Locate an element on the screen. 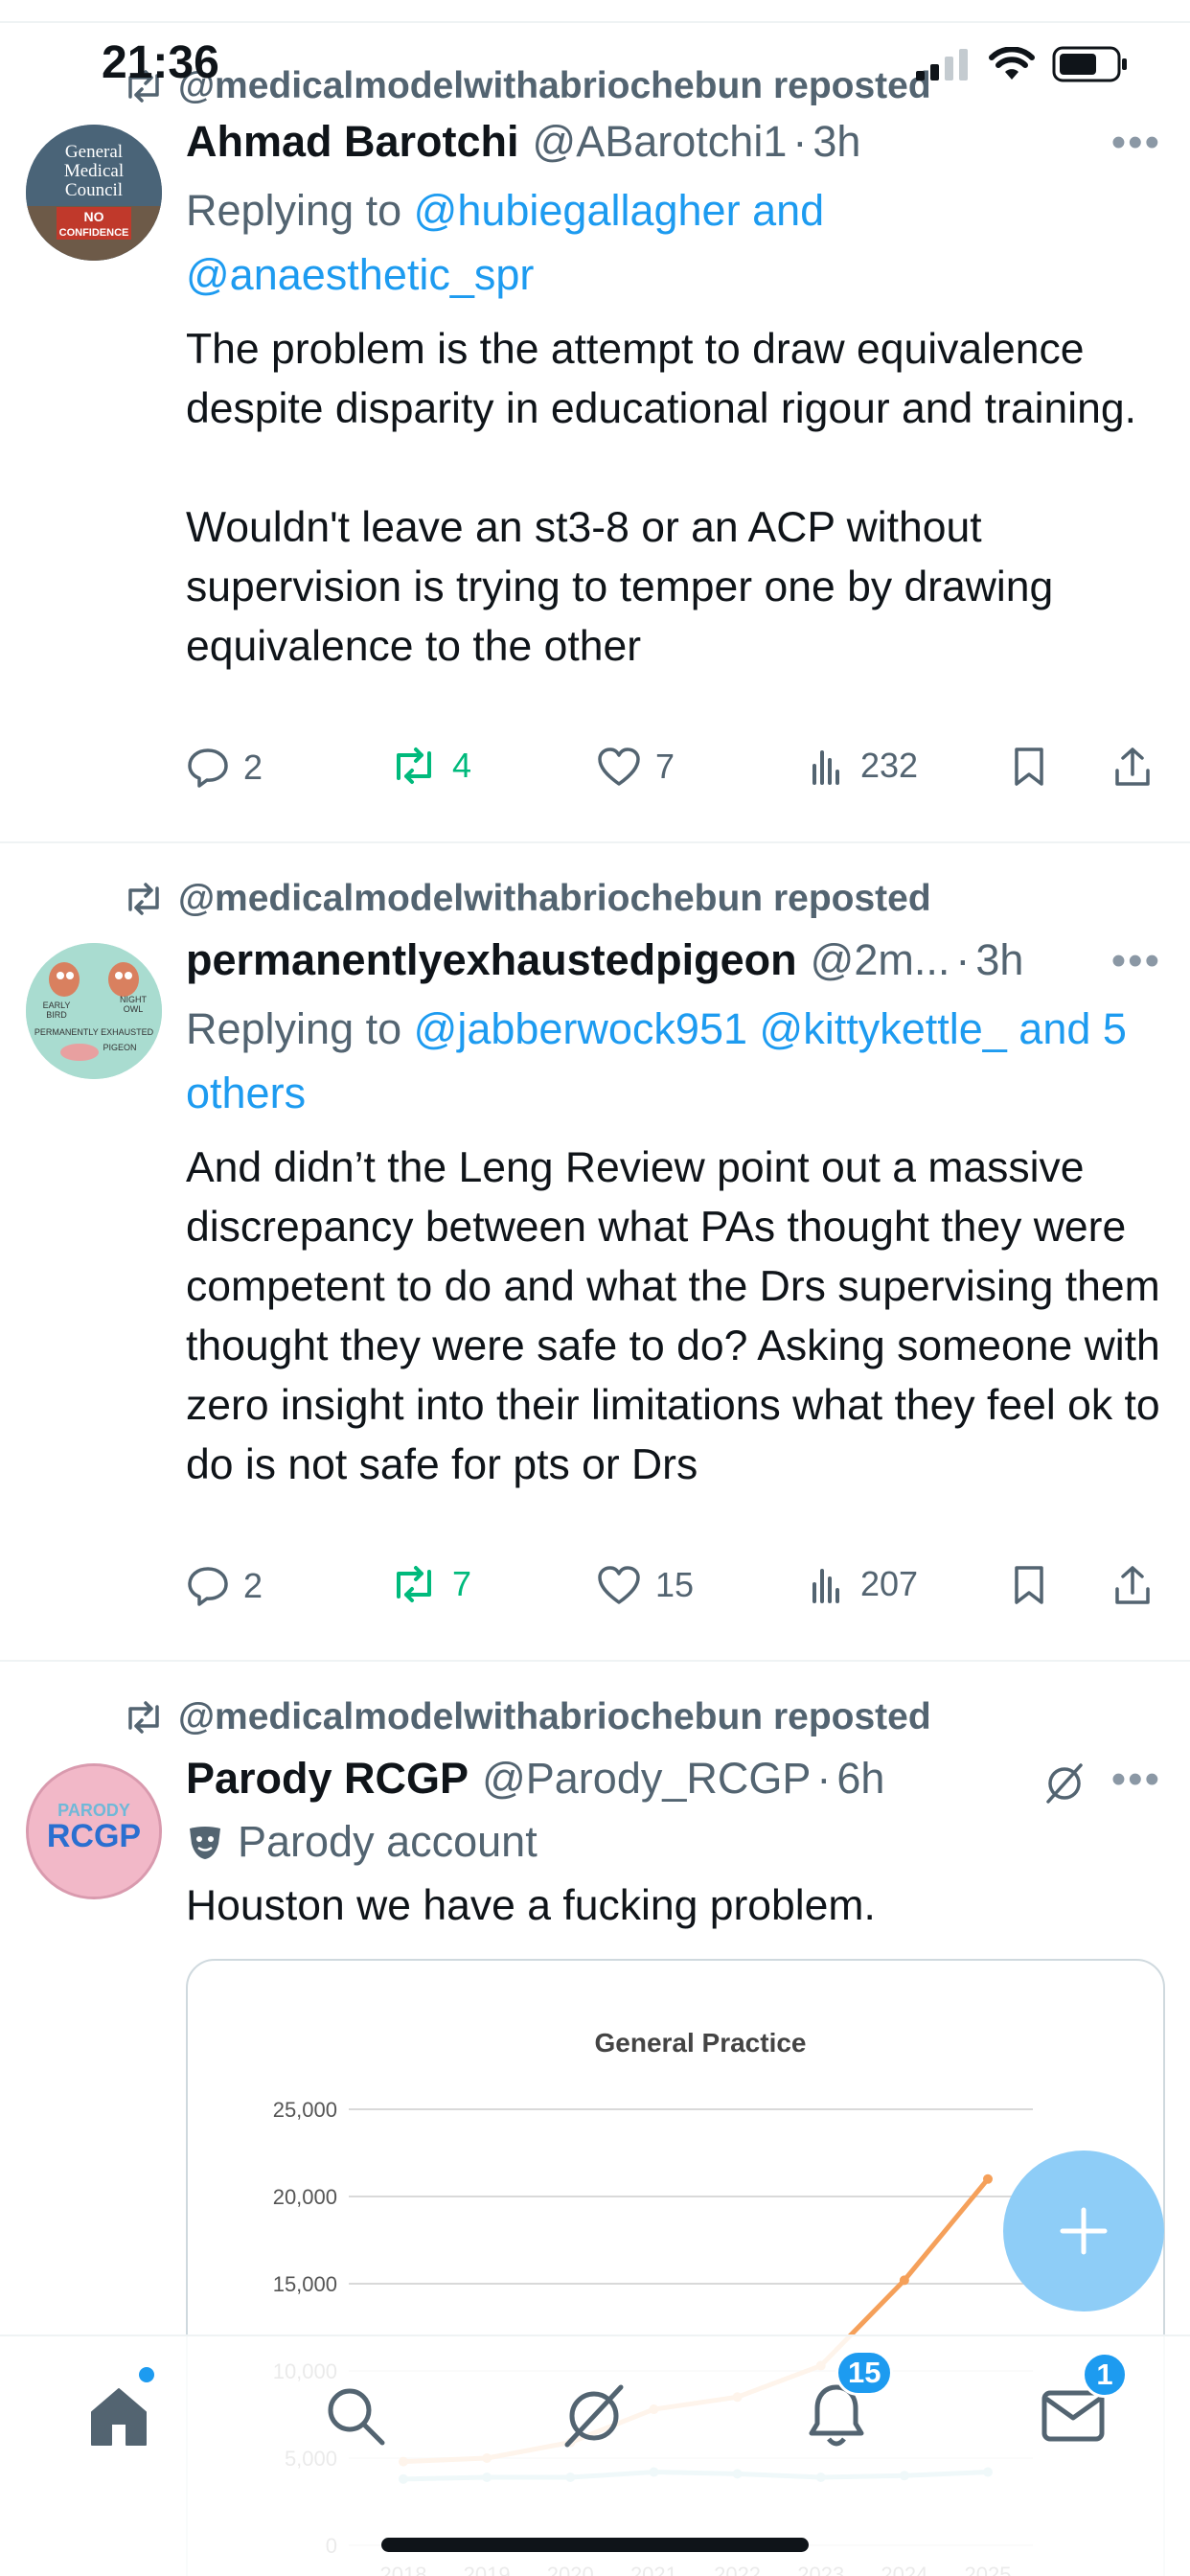  svg-text: EARLY is located at coordinates (57, 1005).